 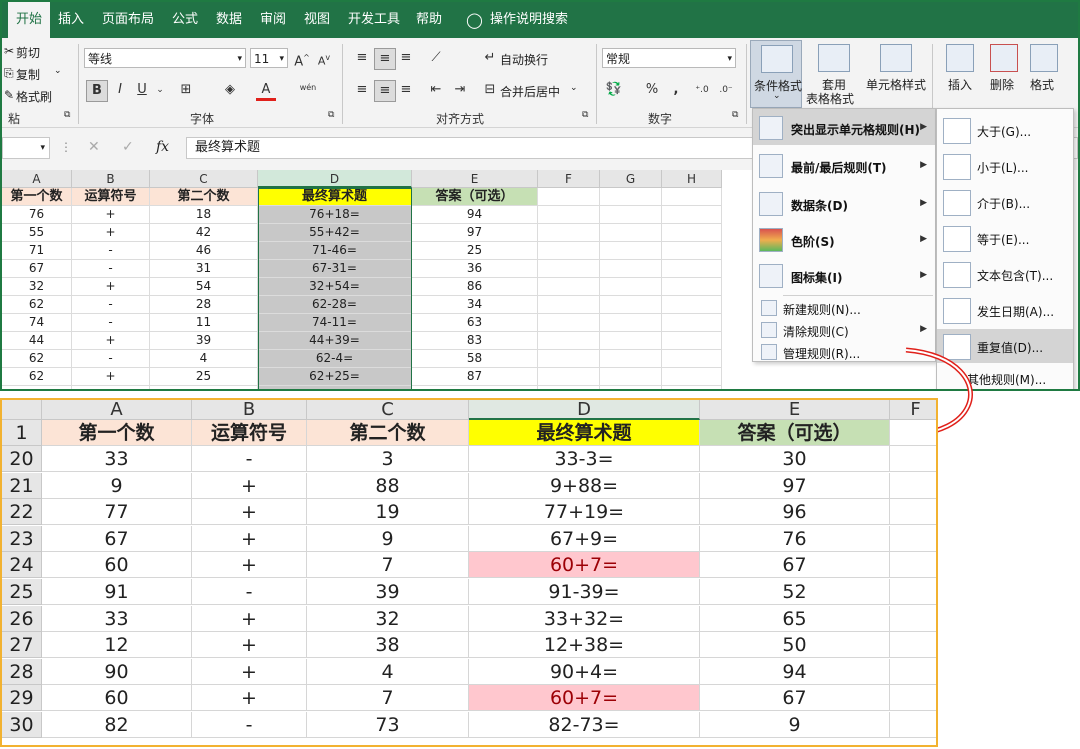 What do you see at coordinates (584, 645) in the screenshot?
I see `table-cell: 12+38=` at bounding box center [584, 645].